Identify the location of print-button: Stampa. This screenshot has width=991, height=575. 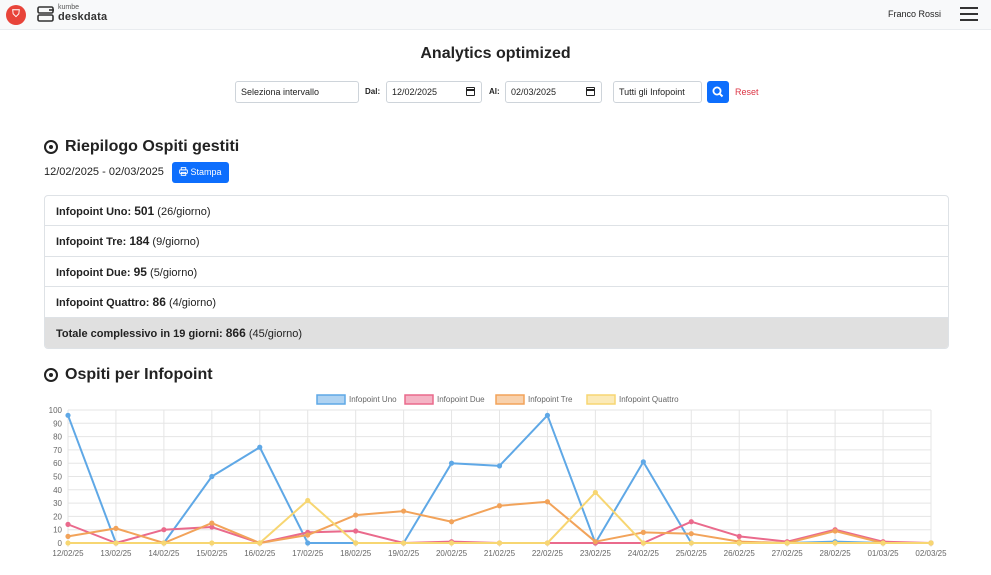
(200, 172).